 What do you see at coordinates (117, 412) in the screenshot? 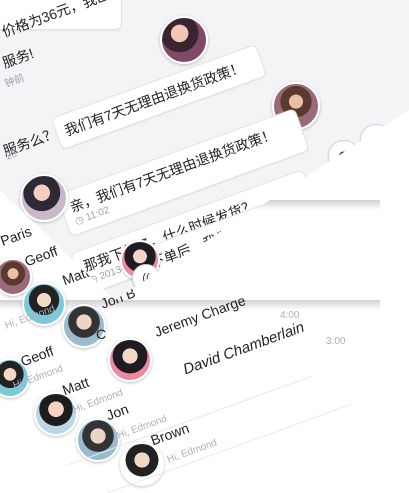
I see `contact-name: Jon` at bounding box center [117, 412].